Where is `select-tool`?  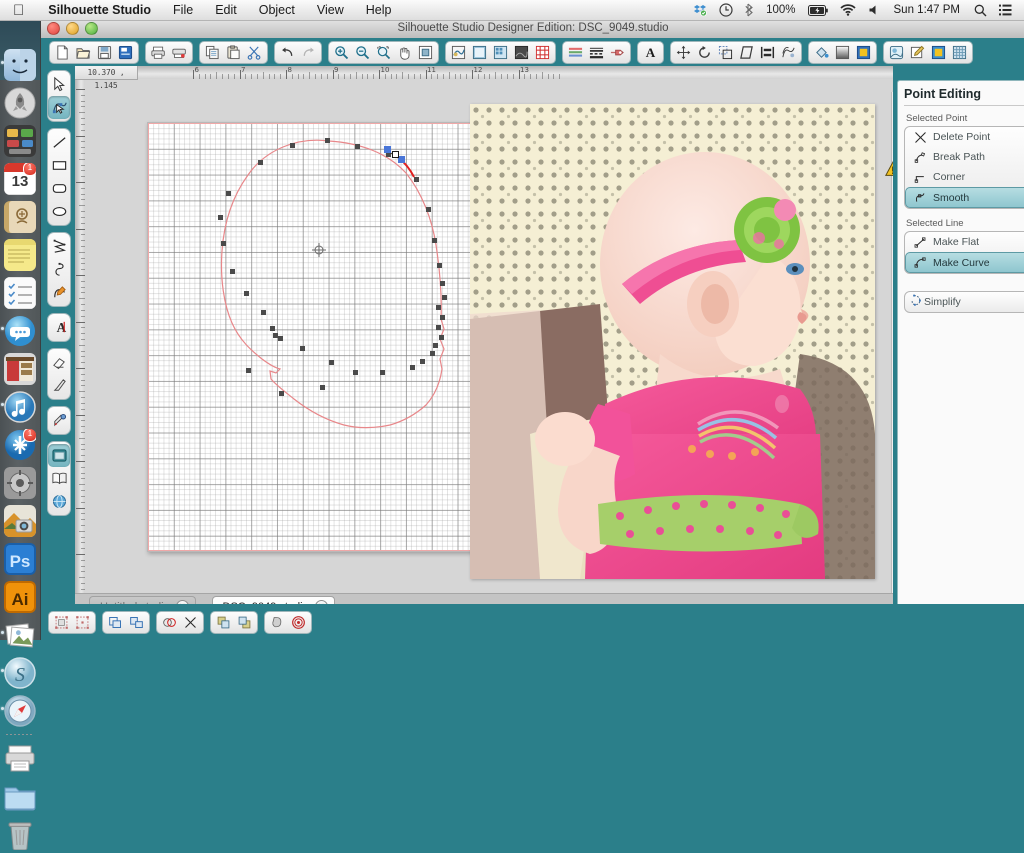 select-tool is located at coordinates (59, 84).